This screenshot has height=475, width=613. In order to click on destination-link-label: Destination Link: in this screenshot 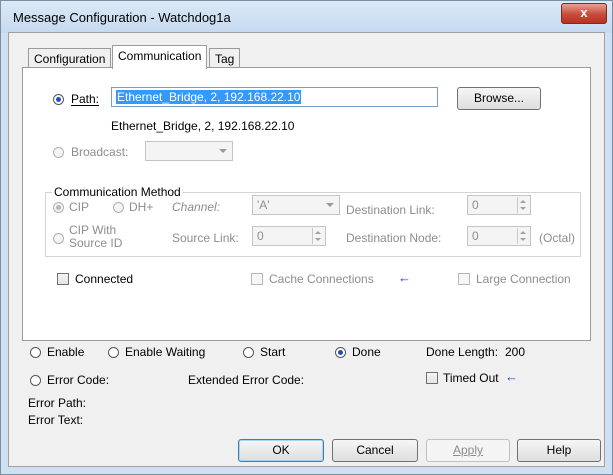, I will do `click(390, 210)`.